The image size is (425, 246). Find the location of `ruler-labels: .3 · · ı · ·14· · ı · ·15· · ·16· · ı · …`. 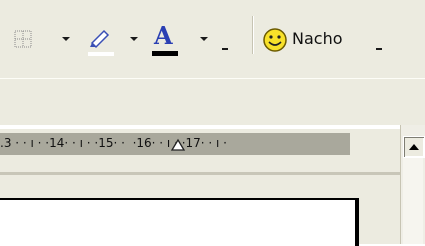

ruler-labels: .3 · · ı · ·14· · ı · ·15· · ·16· · ı · … is located at coordinates (113, 143).